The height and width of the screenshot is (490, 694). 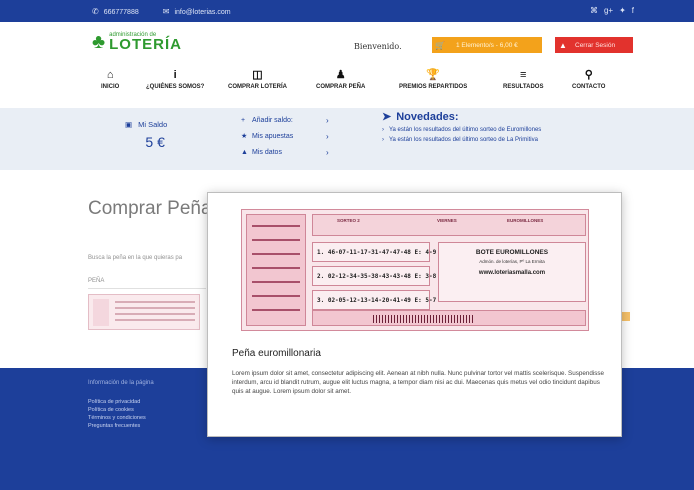 What do you see at coordinates (273, 136) in the screenshot?
I see `link-label: Mis apuestas` at bounding box center [273, 136].